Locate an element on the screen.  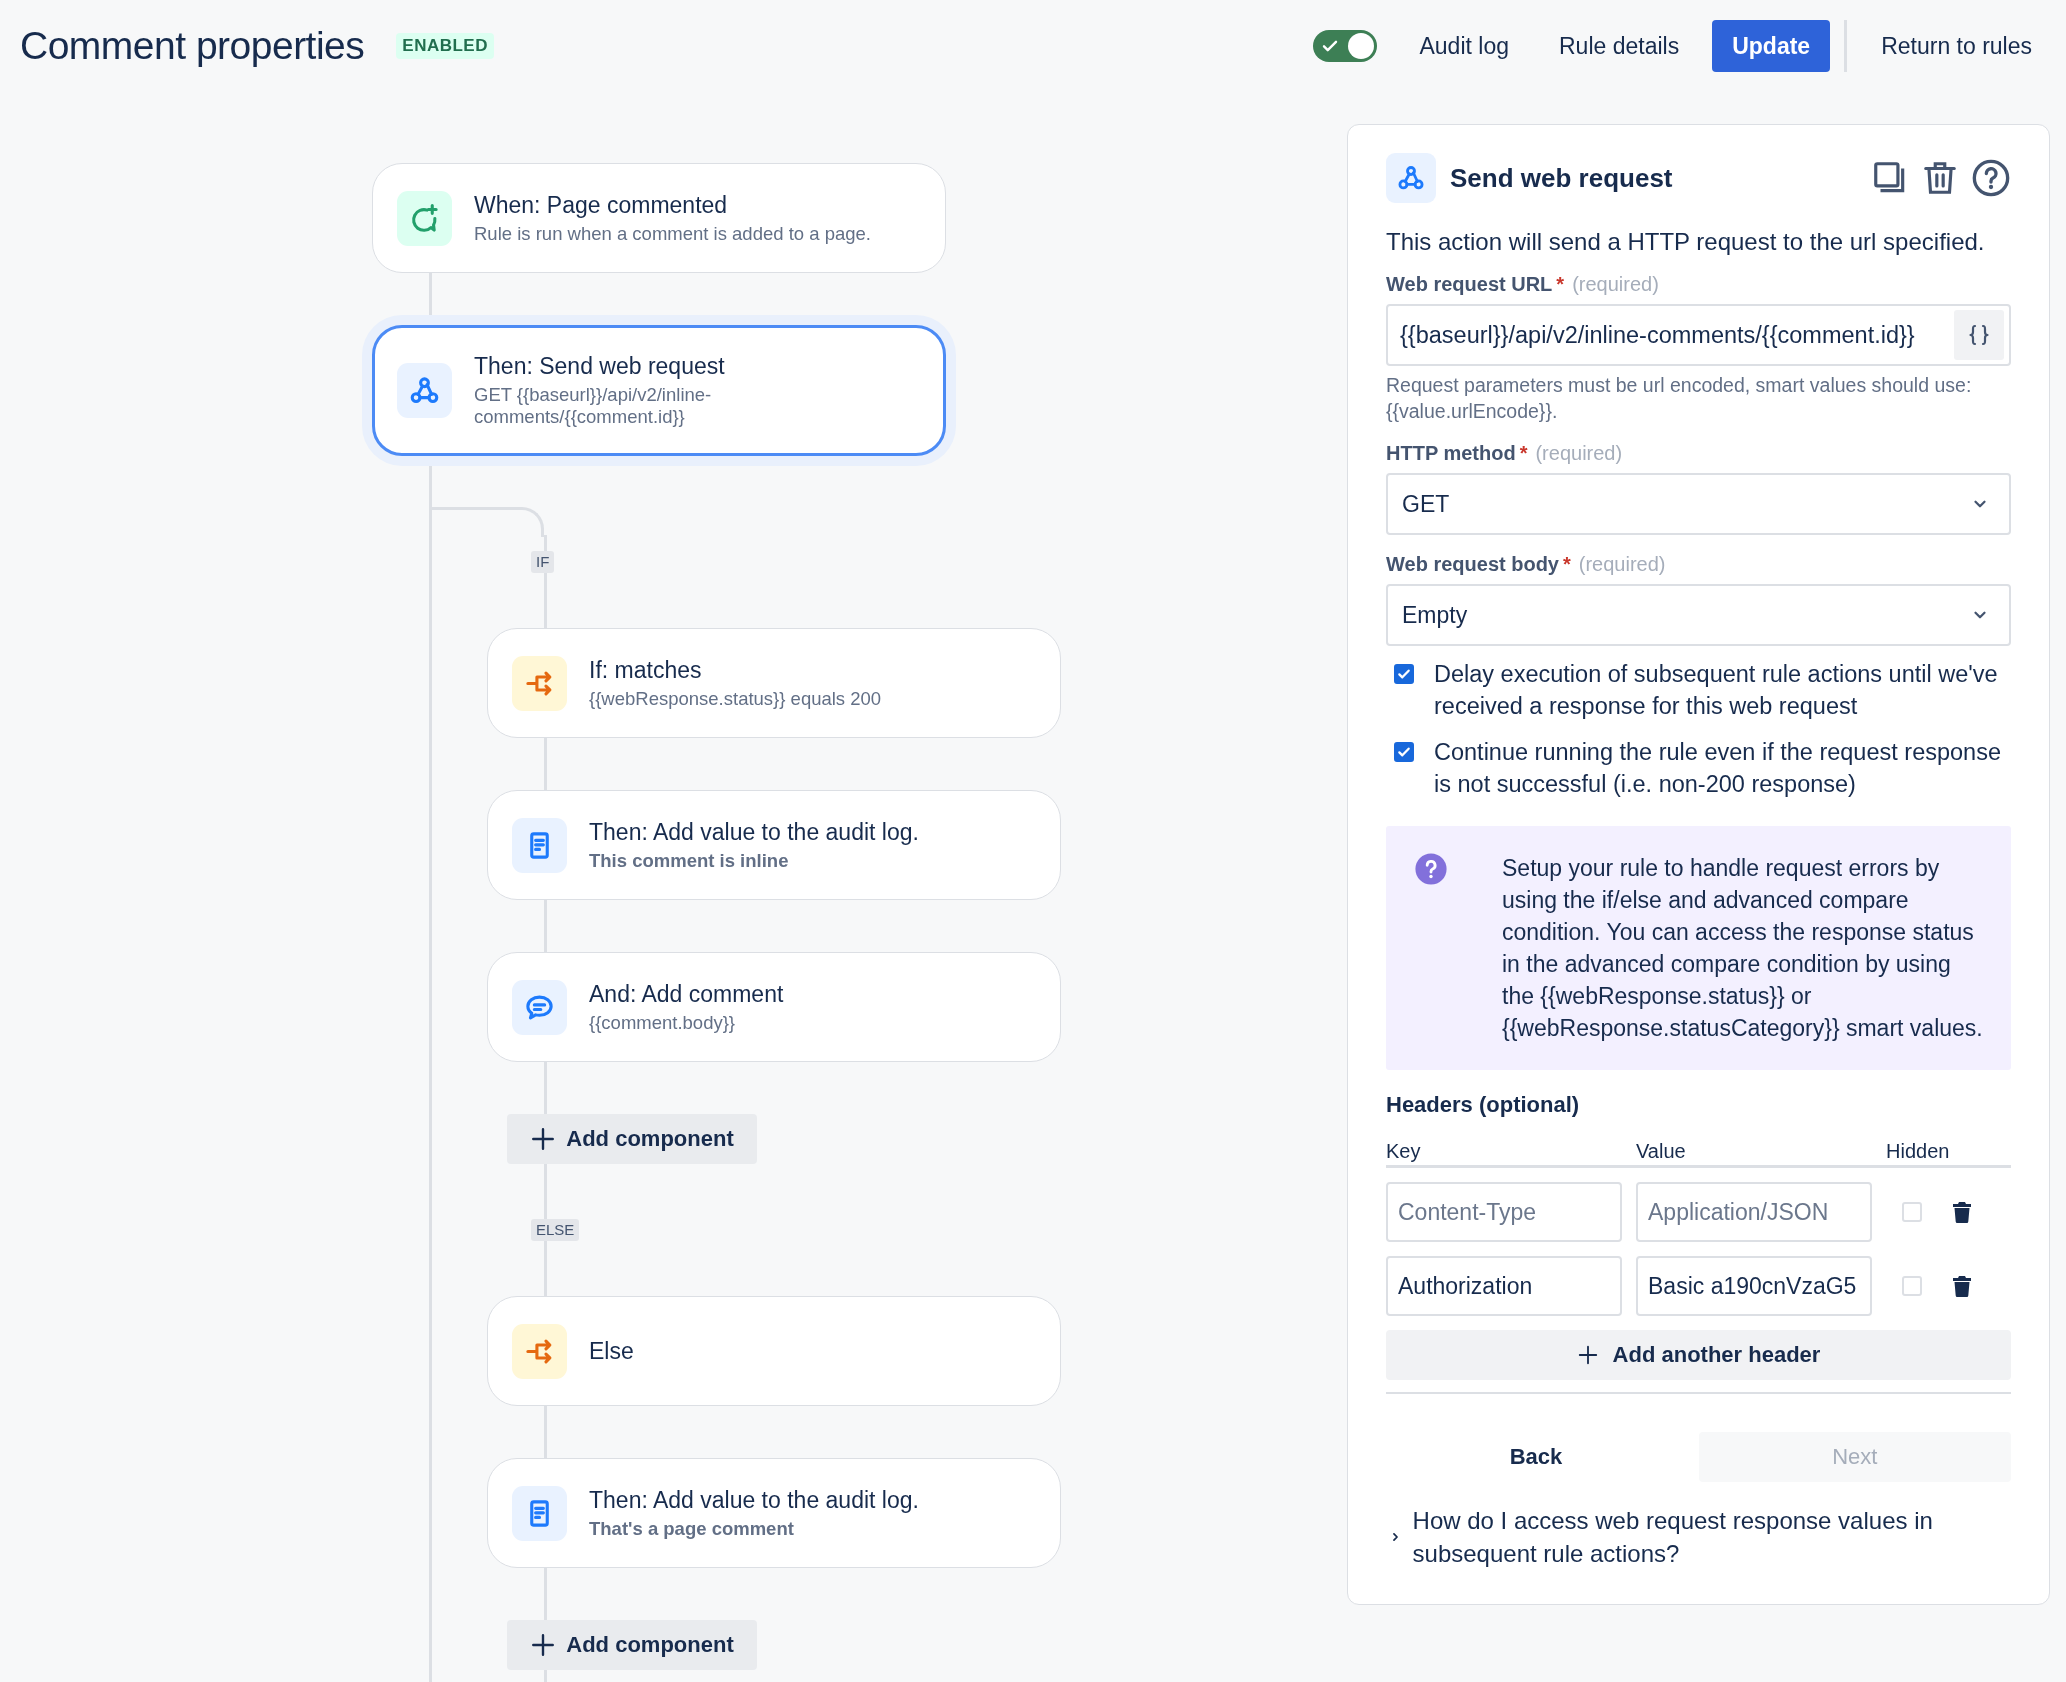
step-subtitle: This comment is inline is located at coordinates (689, 860).